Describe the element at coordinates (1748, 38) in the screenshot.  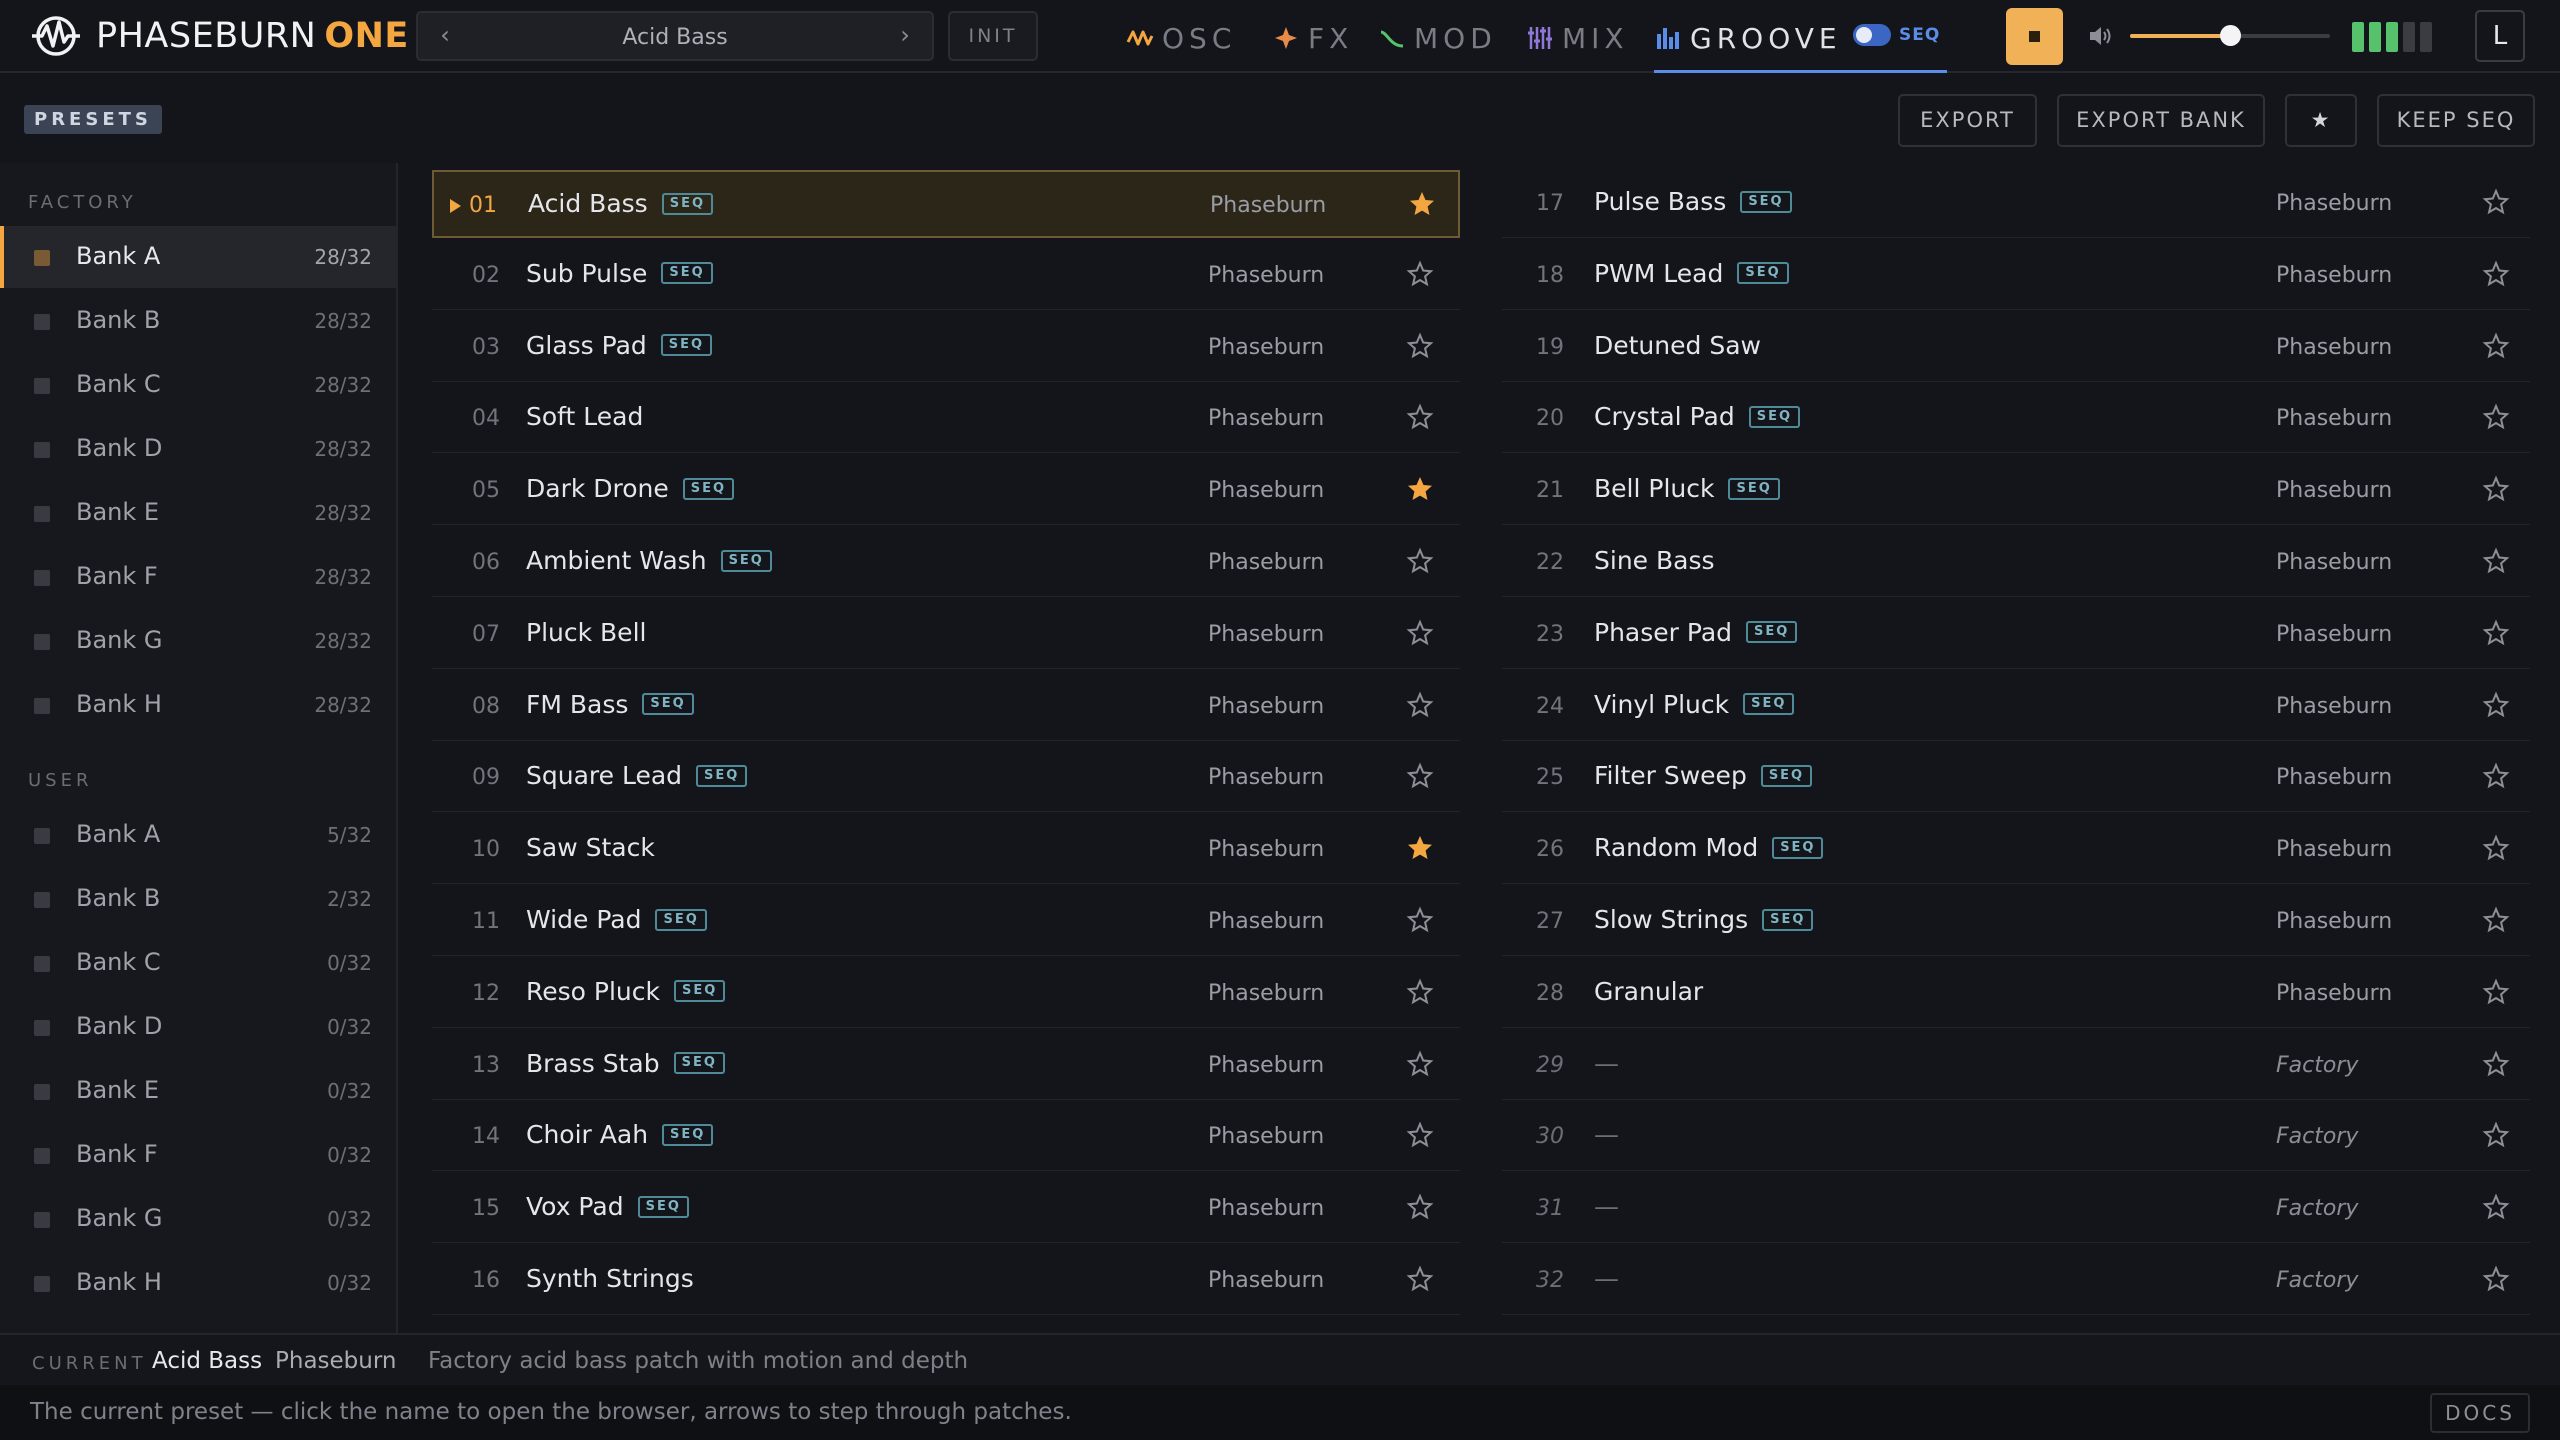
I see `tab-groove: GROOVE` at that location.